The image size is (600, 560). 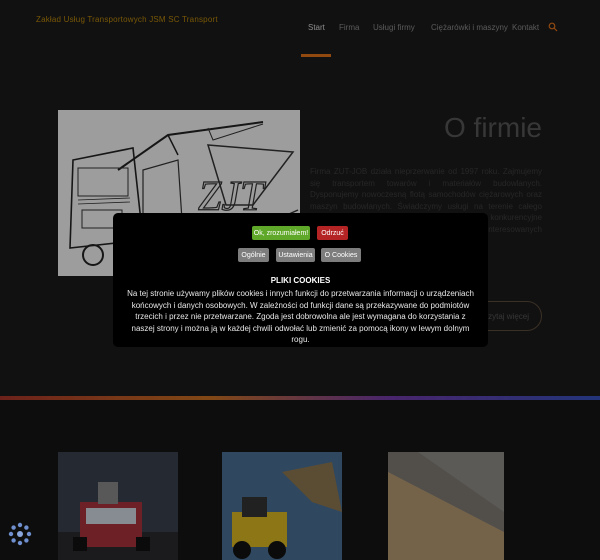 I want to click on accept-cookies-button: Ok, zrozumiałem!, so click(x=281, y=233).